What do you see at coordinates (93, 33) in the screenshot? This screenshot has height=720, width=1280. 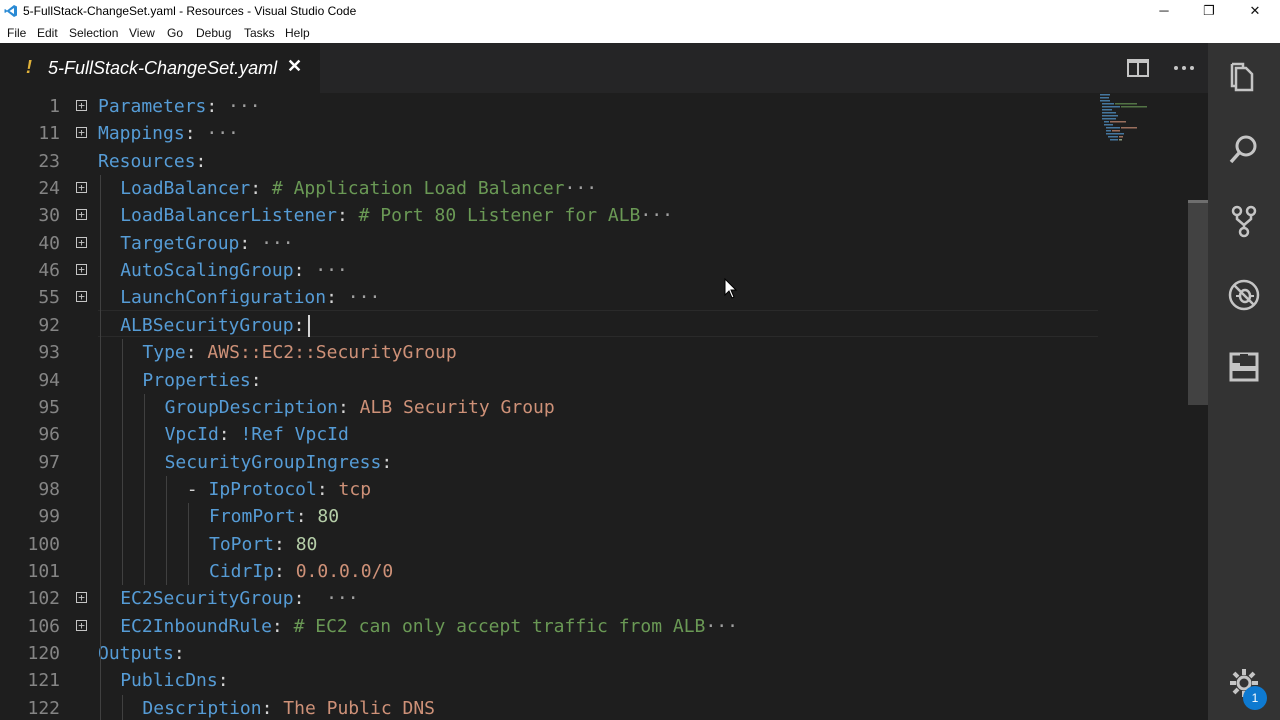 I see `menu-selection: Selection` at bounding box center [93, 33].